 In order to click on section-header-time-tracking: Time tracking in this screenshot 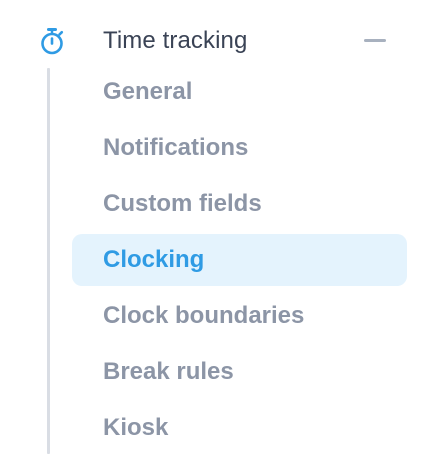, I will do `click(214, 41)`.